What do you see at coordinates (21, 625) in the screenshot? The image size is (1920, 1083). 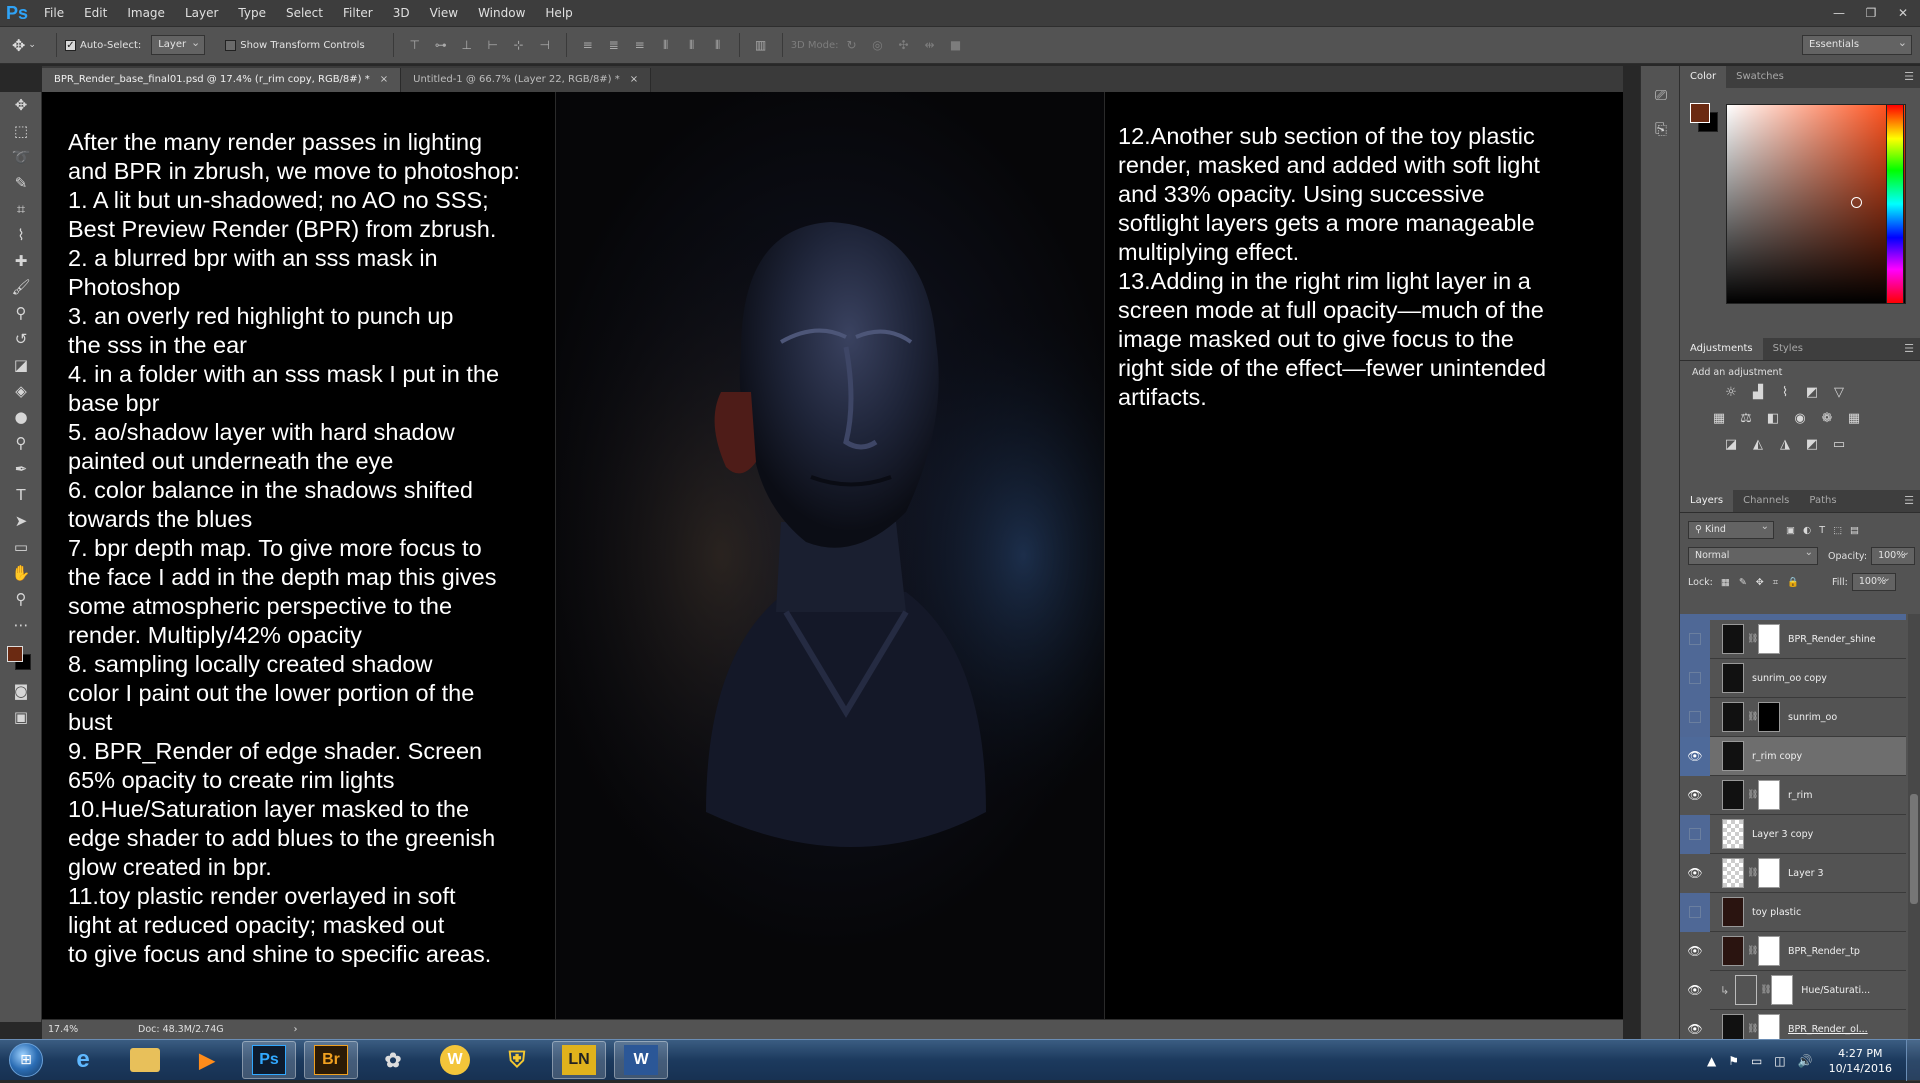 I see `more-tools-icon: ⋯` at bounding box center [21, 625].